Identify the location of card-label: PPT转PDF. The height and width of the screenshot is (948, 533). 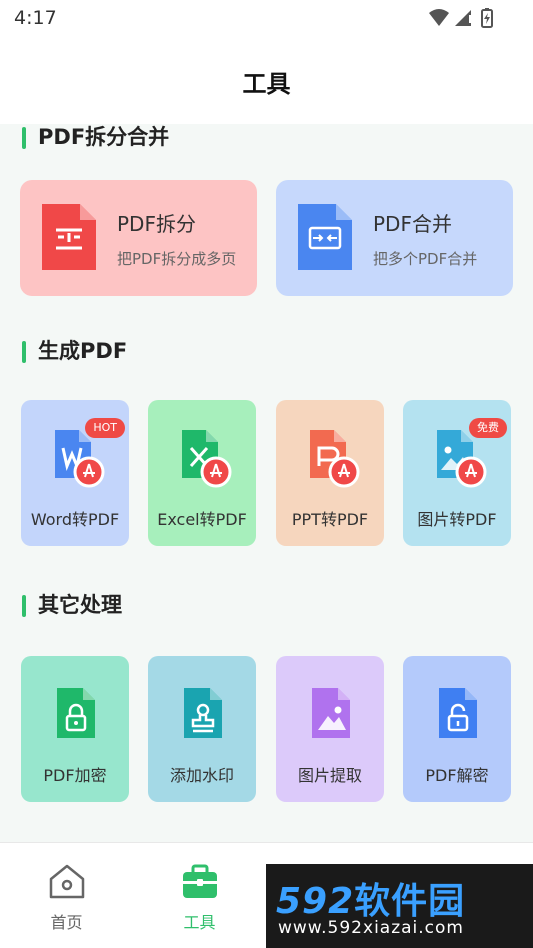
(330, 519).